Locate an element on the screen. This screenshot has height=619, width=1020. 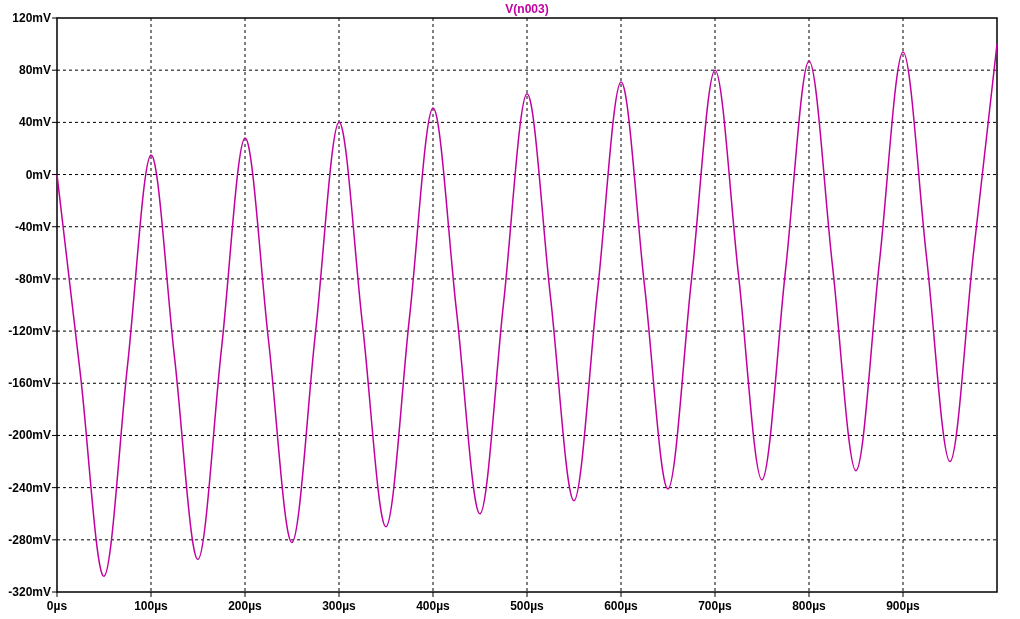
axis-tick-label: -120mV is located at coordinates (29, 331).